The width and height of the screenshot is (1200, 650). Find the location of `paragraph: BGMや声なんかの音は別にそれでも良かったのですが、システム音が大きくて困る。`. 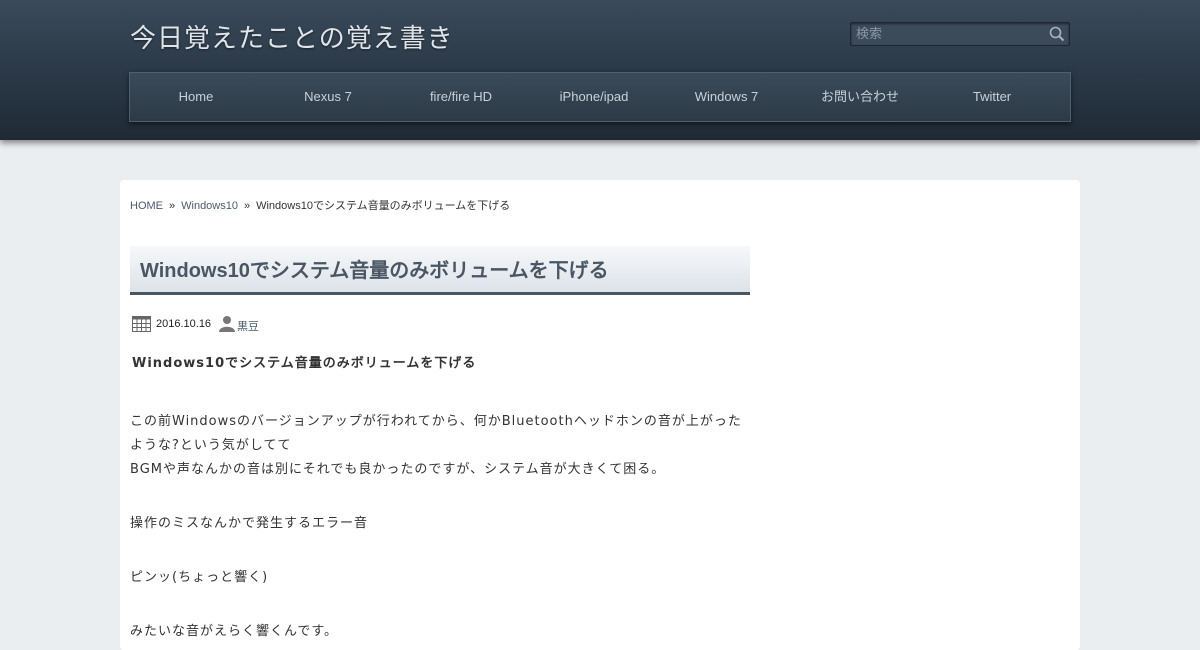

paragraph: BGMや声なんかの音は別にそれでも良かったのですが、システム音が大きくて困る。 is located at coordinates (398, 469).